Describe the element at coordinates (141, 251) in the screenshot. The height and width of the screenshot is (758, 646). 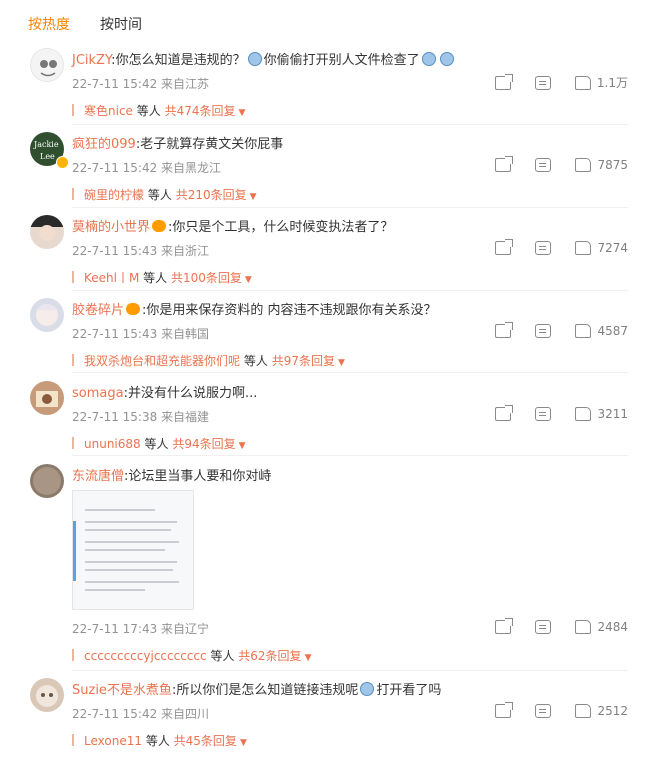
I see `comment-meta: 22-7-11 15:43 来自浙江` at that location.